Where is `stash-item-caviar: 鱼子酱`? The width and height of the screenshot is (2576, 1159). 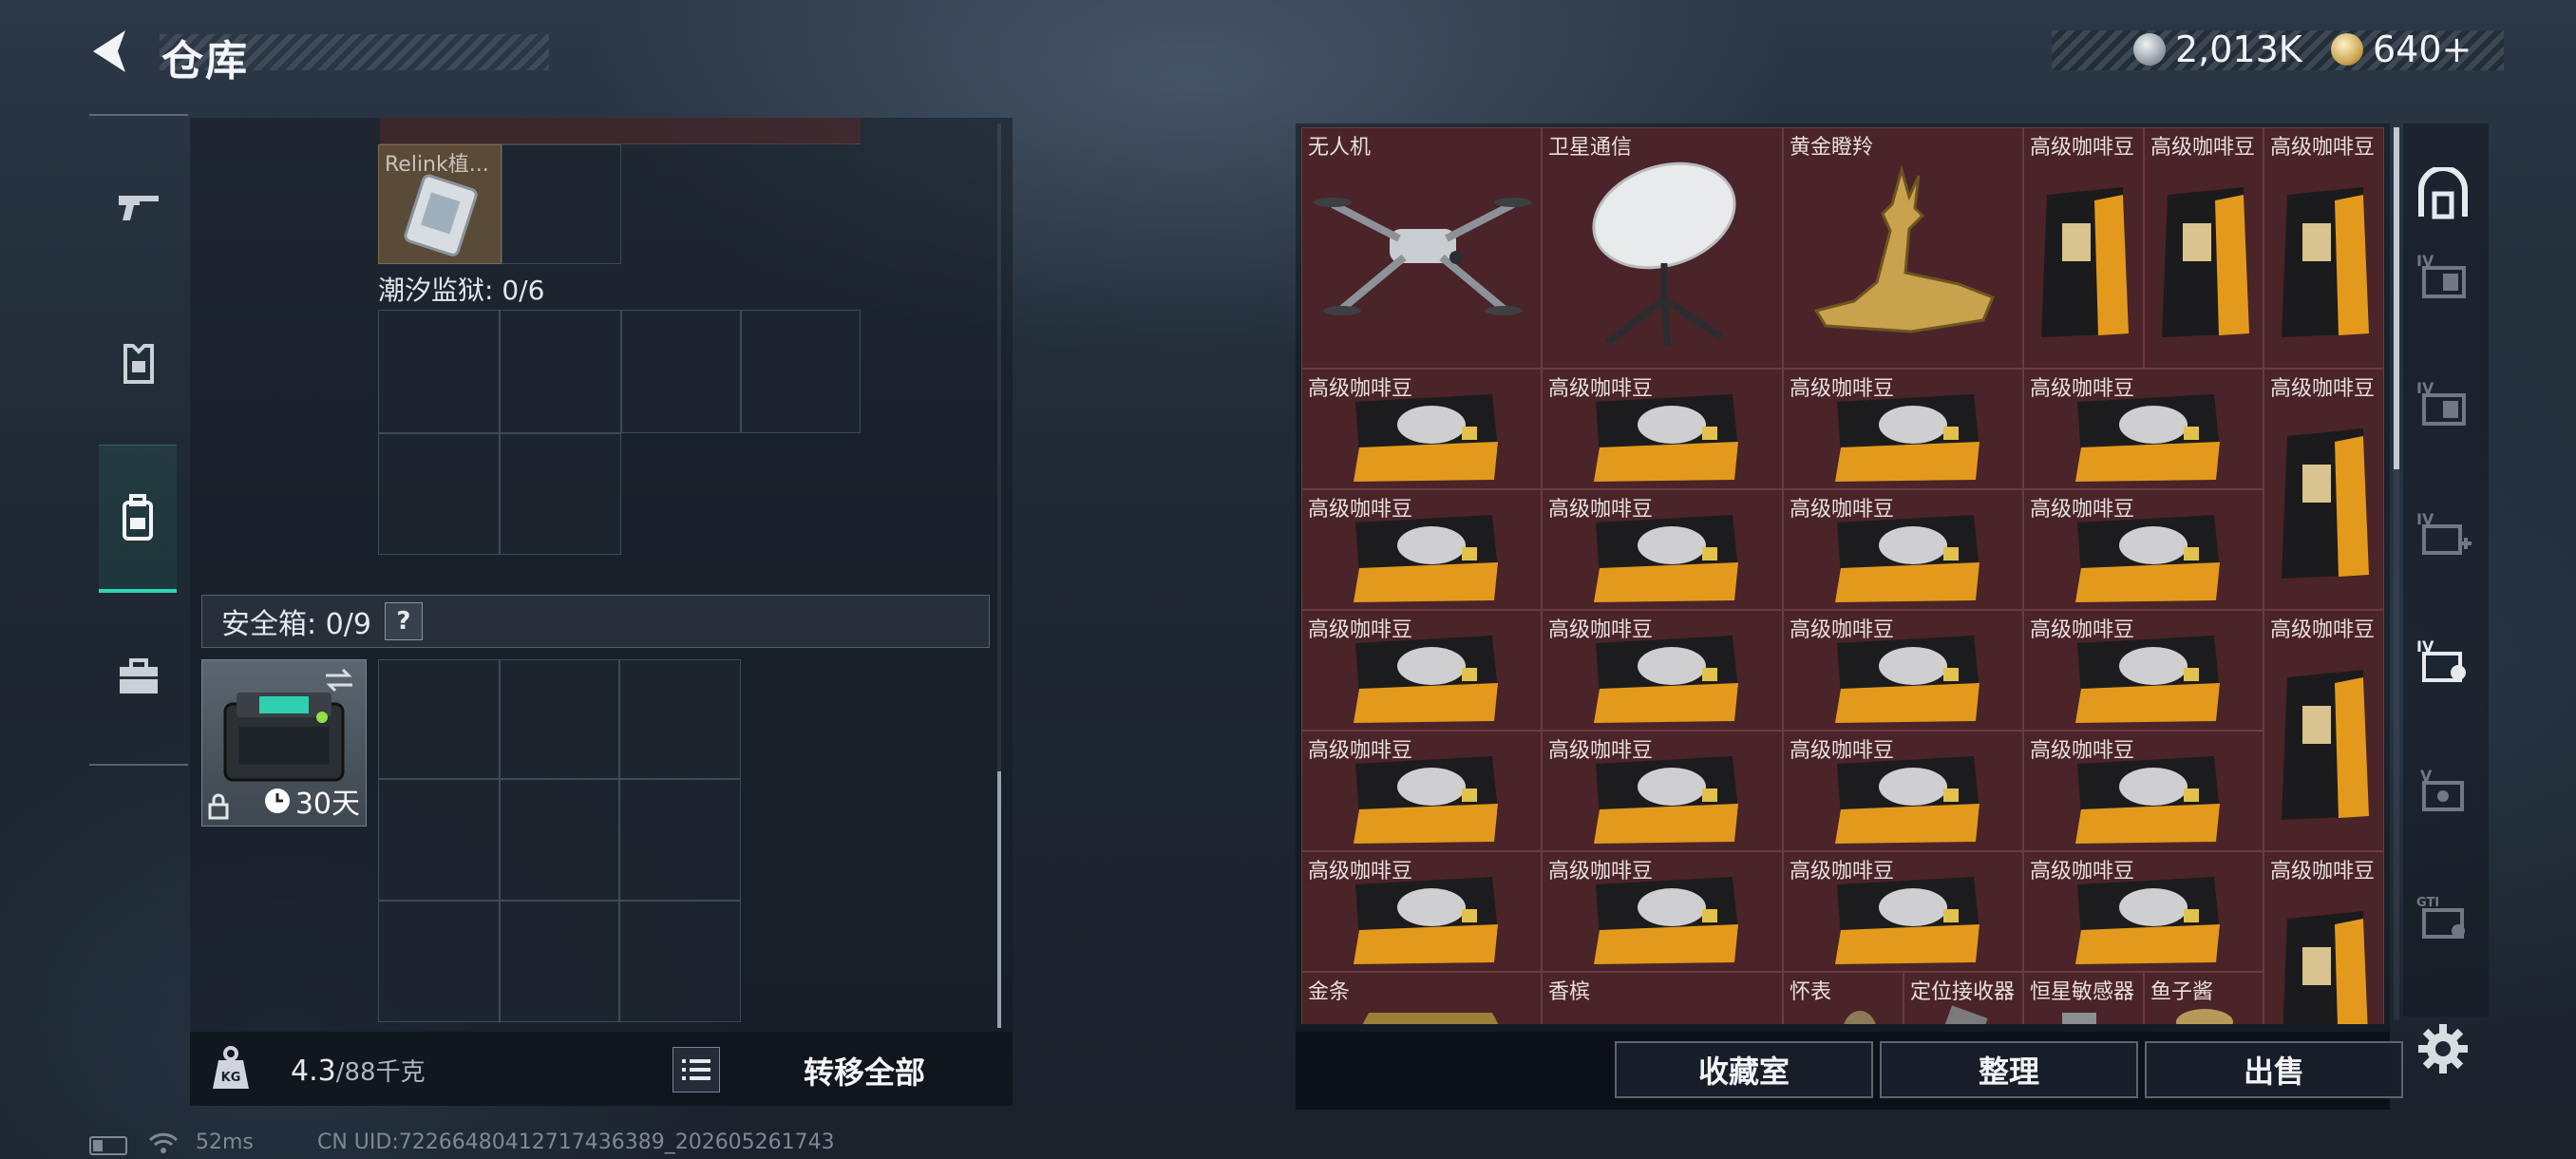
stash-item-caviar: 鱼子酱 is located at coordinates (2203, 998).